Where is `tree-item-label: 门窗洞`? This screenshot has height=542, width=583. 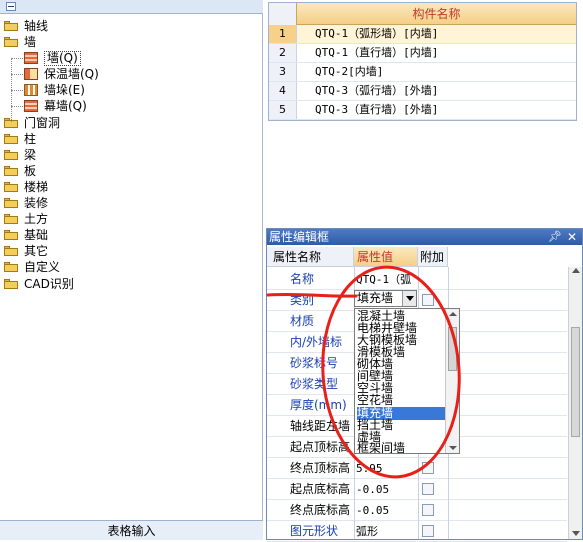
tree-item-label: 门窗洞 is located at coordinates (42, 122).